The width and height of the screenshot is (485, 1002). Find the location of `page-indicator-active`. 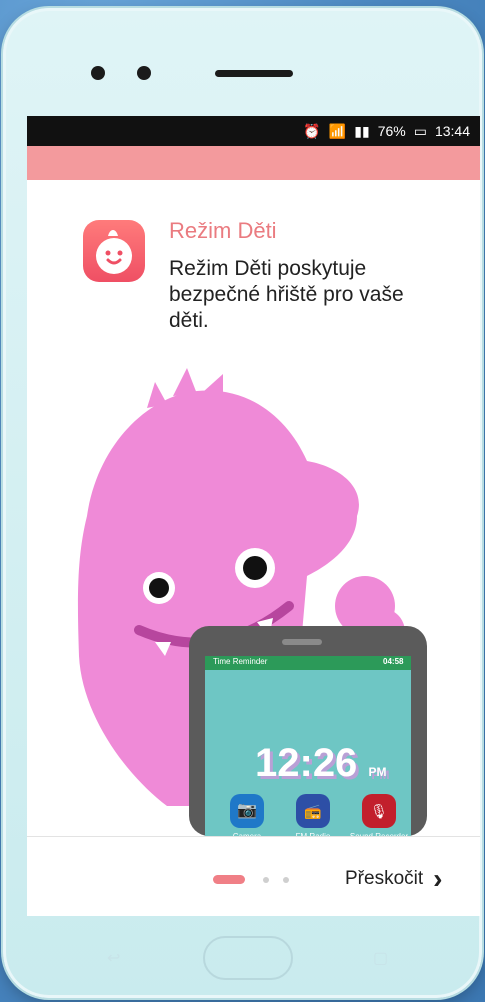

page-indicator-active is located at coordinates (229, 879).